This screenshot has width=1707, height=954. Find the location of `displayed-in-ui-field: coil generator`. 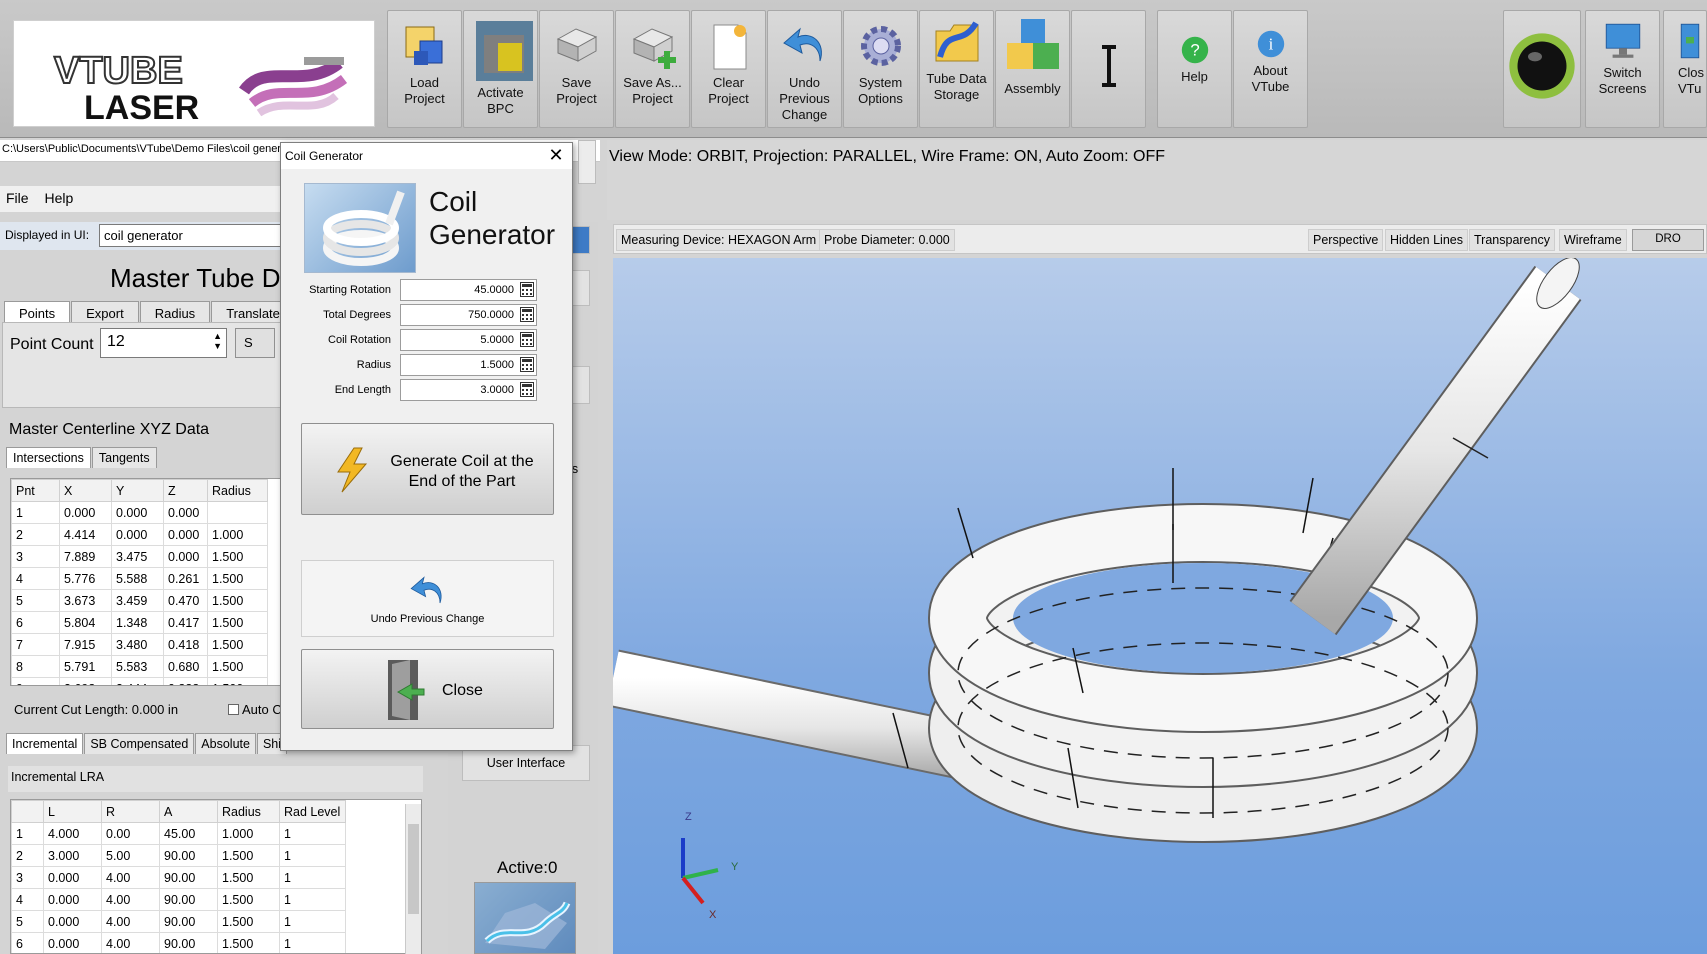

displayed-in-ui-field: coil generator is located at coordinates (191, 235).